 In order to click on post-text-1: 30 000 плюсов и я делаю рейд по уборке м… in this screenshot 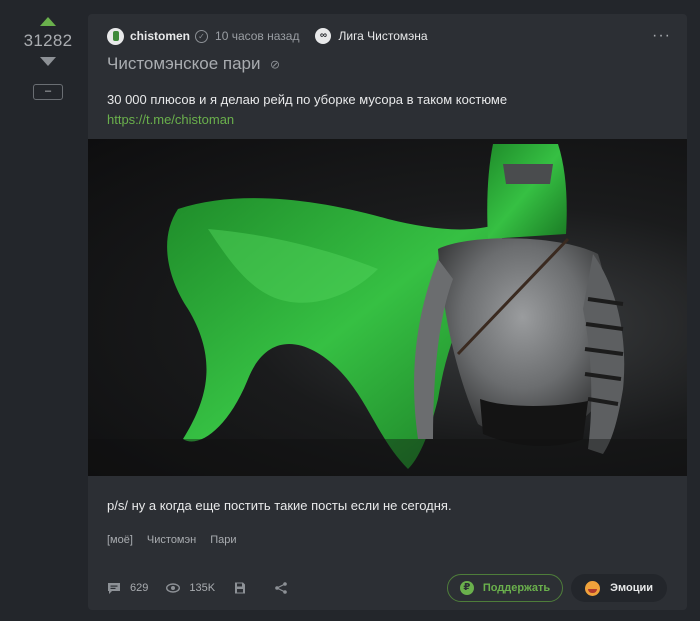, I will do `click(307, 99)`.